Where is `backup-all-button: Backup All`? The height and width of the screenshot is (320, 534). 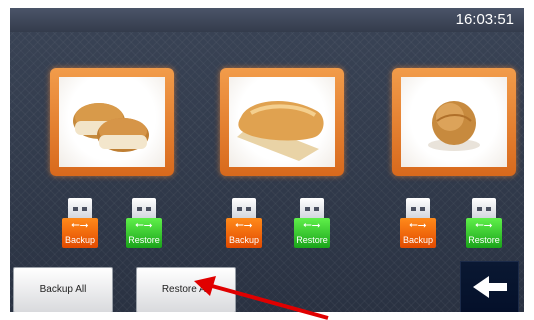 backup-all-button: Backup All is located at coordinates (63, 289).